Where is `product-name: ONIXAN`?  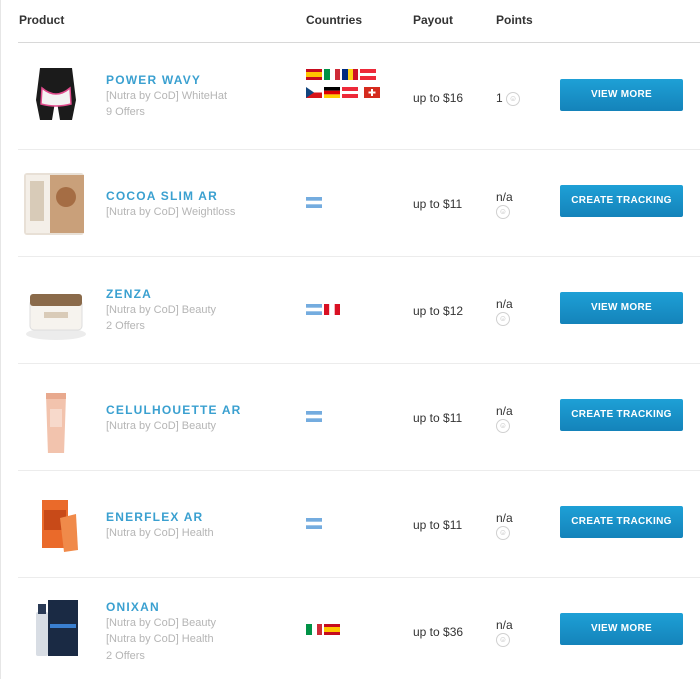 product-name: ONIXAN is located at coordinates (133, 607).